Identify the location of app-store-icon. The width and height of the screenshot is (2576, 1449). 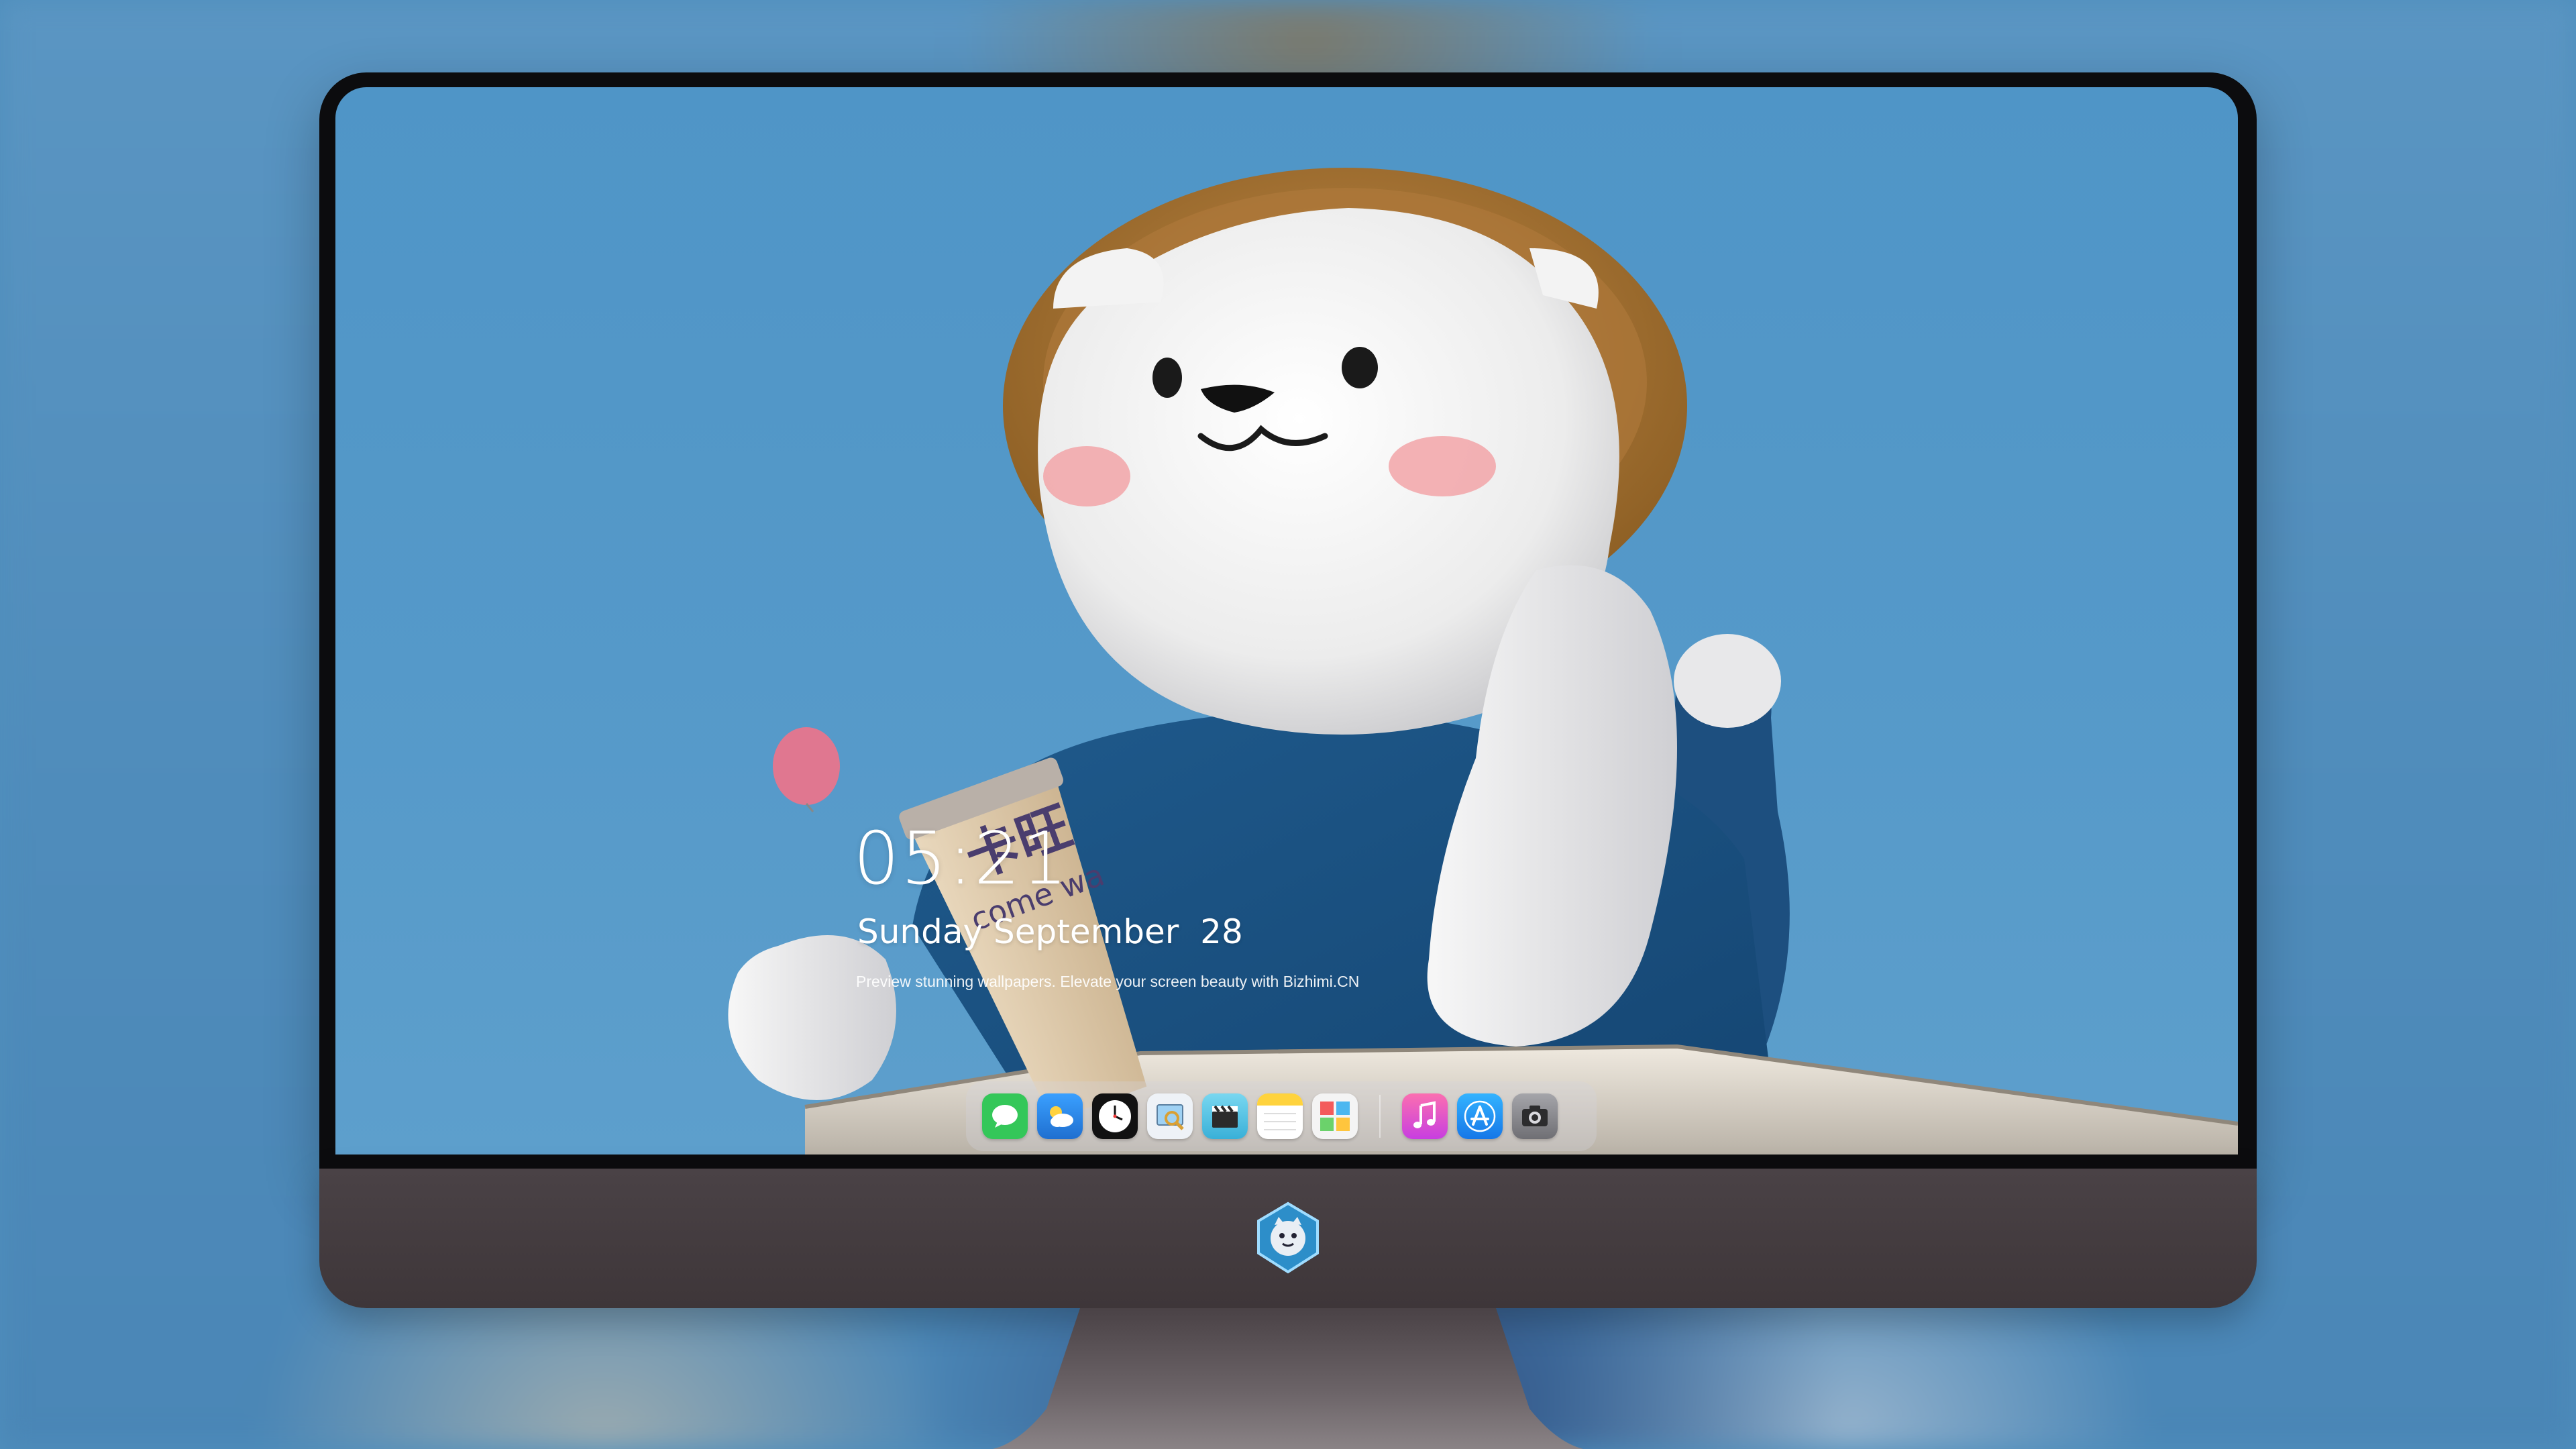
(1480, 1116).